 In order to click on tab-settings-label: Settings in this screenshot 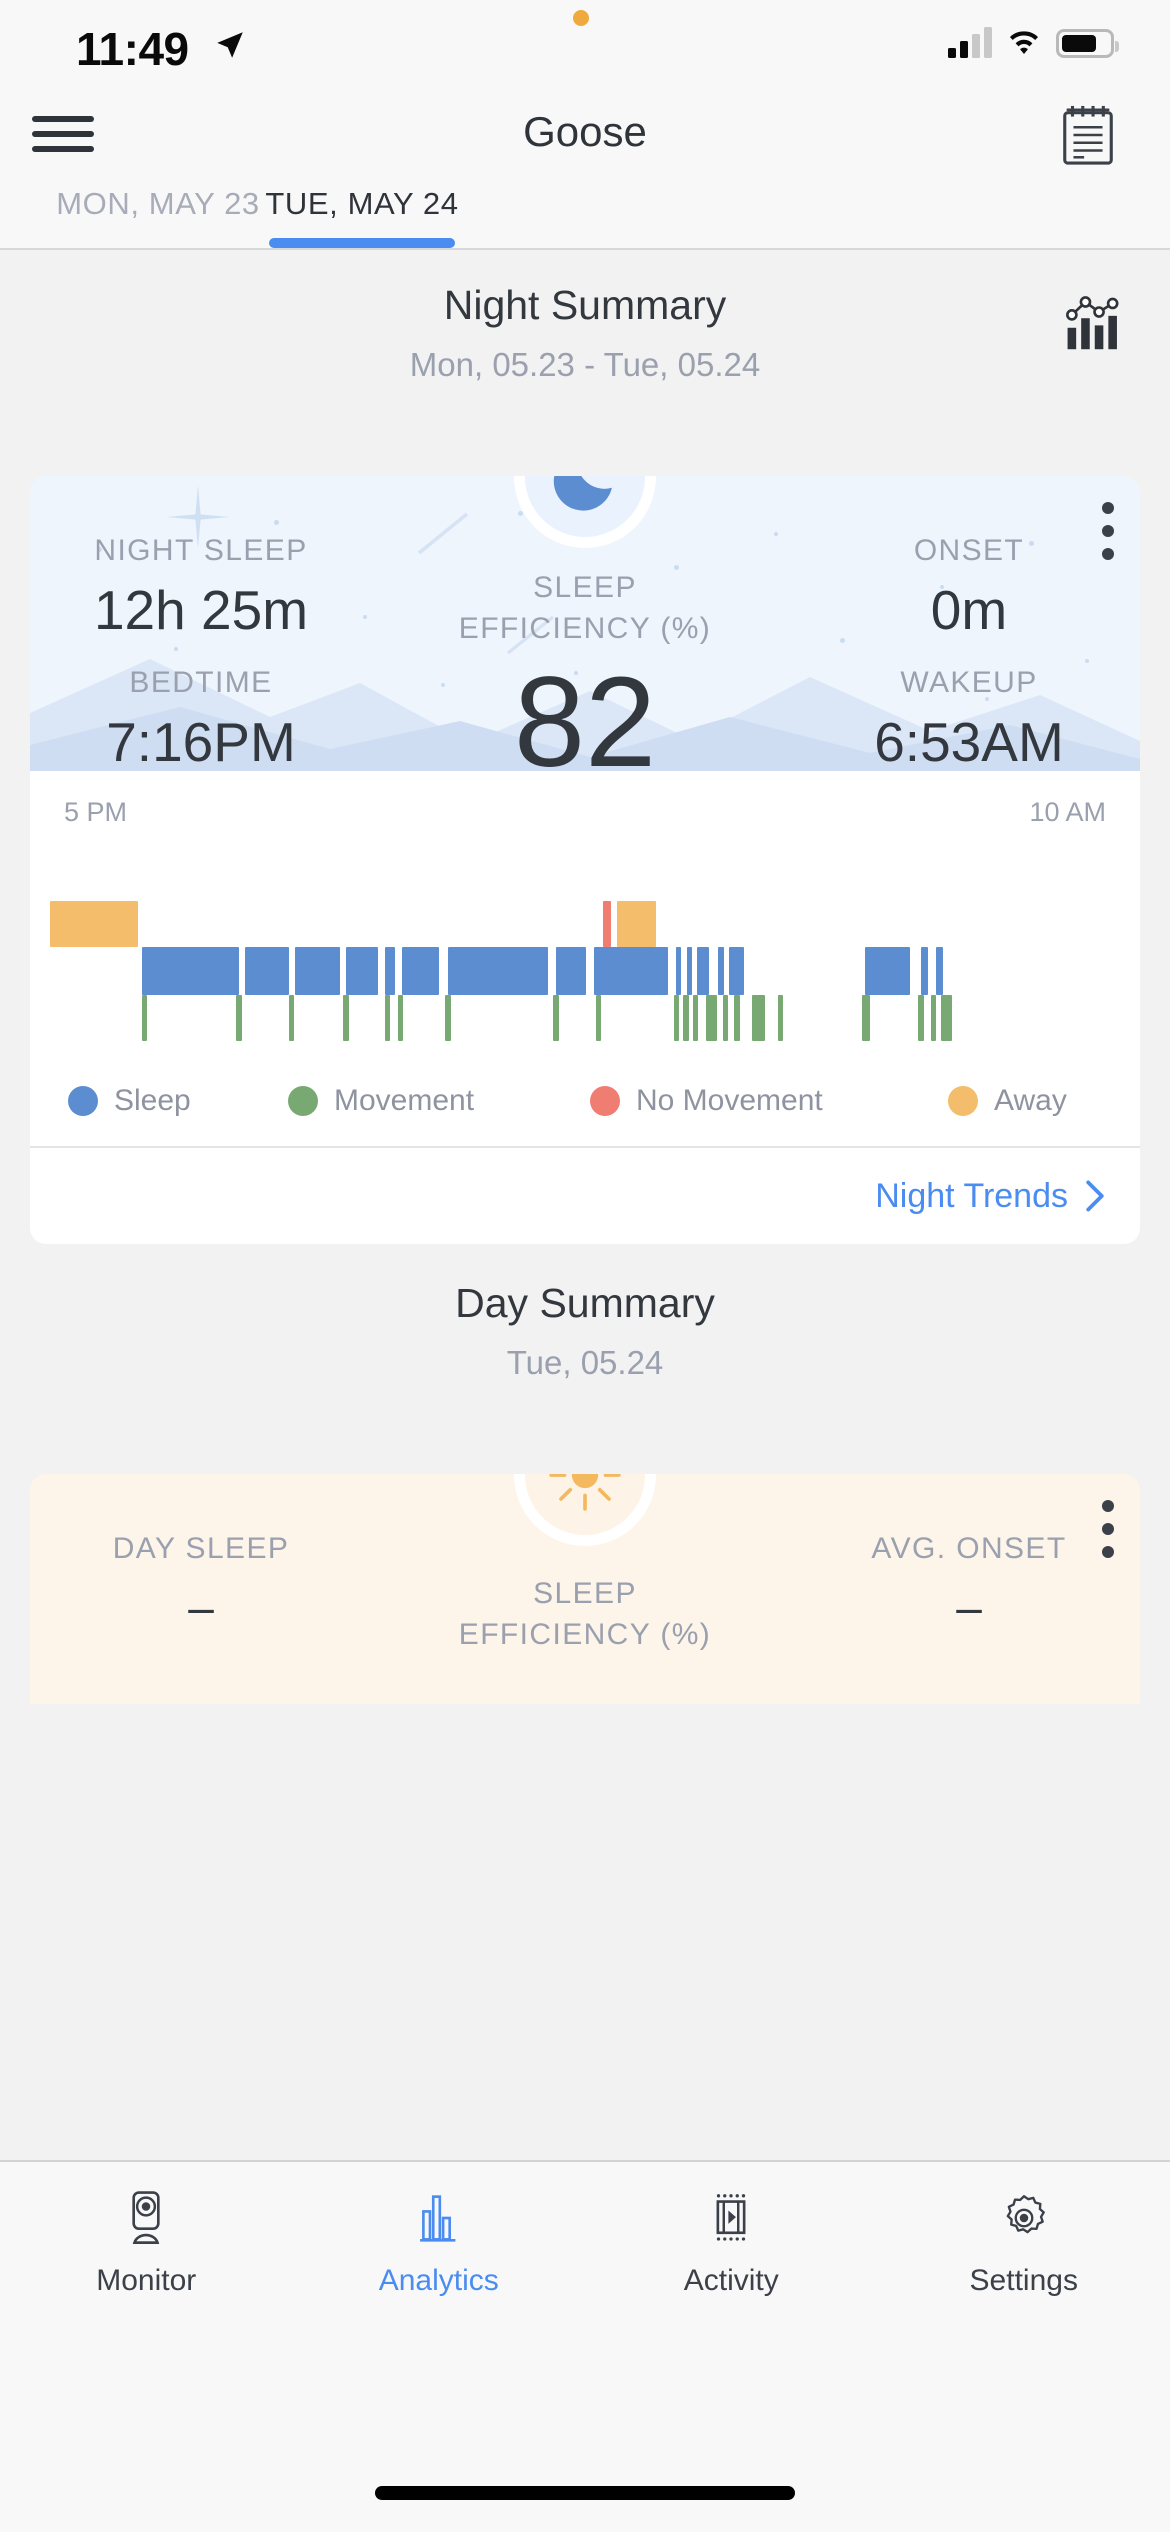, I will do `click(1023, 2280)`.